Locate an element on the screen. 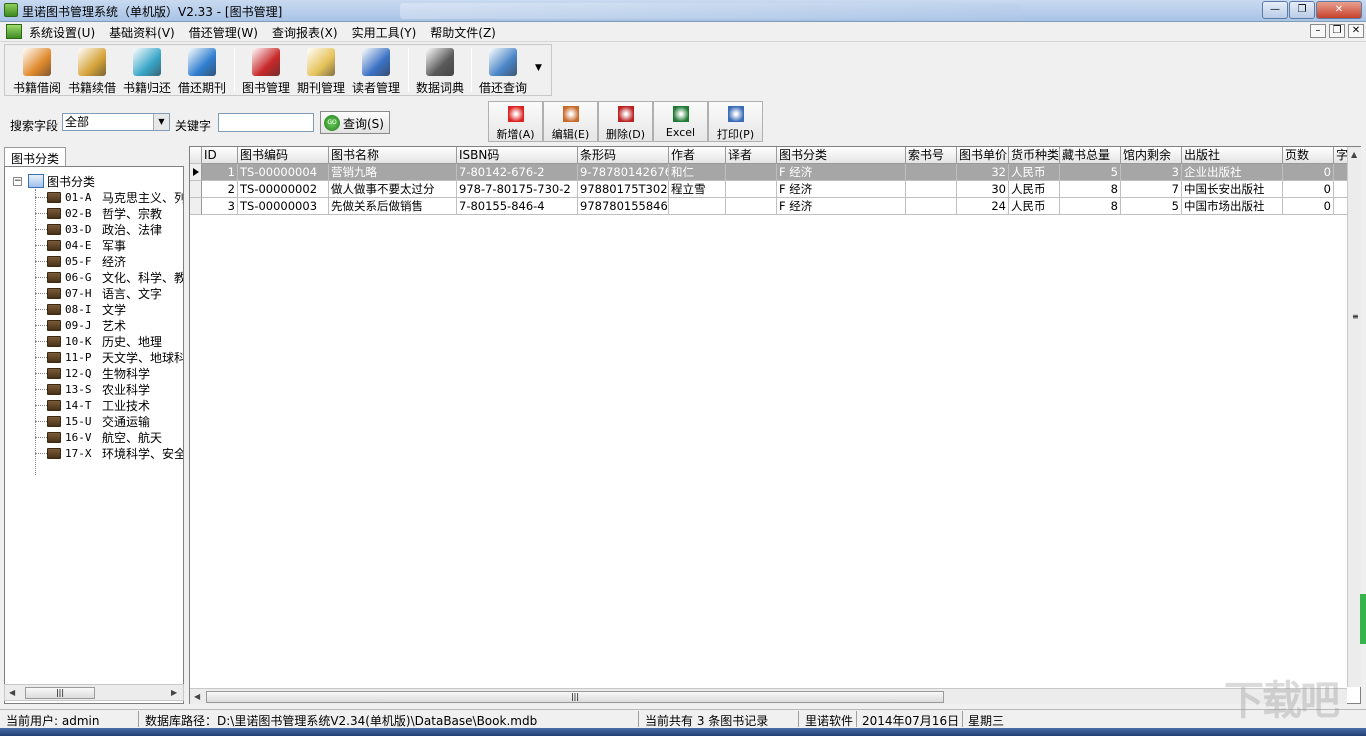  column-header: 图书分类 is located at coordinates (841, 155).